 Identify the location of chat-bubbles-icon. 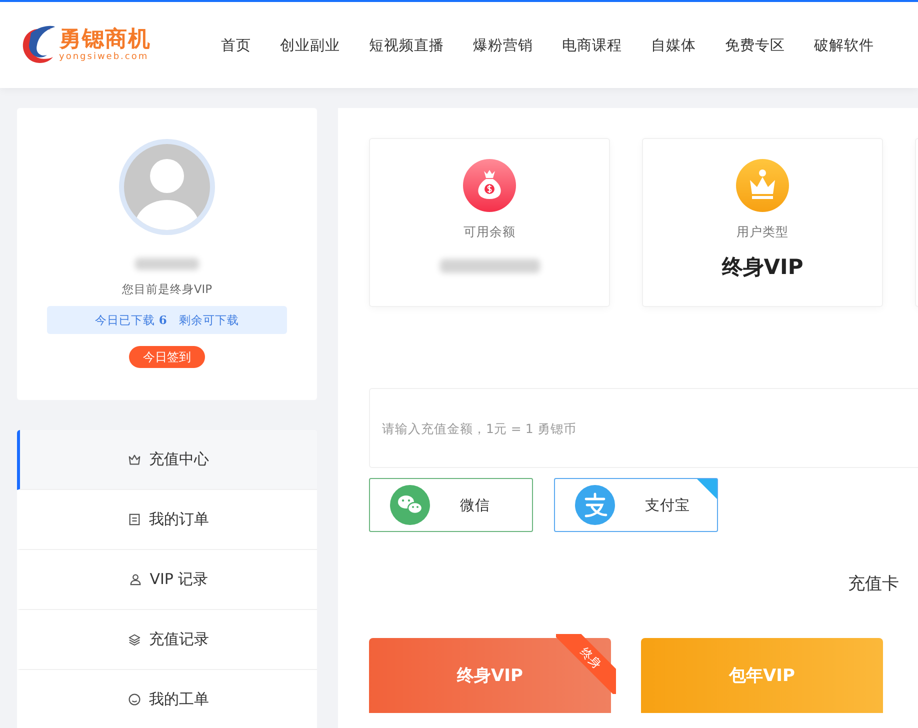
(410, 505).